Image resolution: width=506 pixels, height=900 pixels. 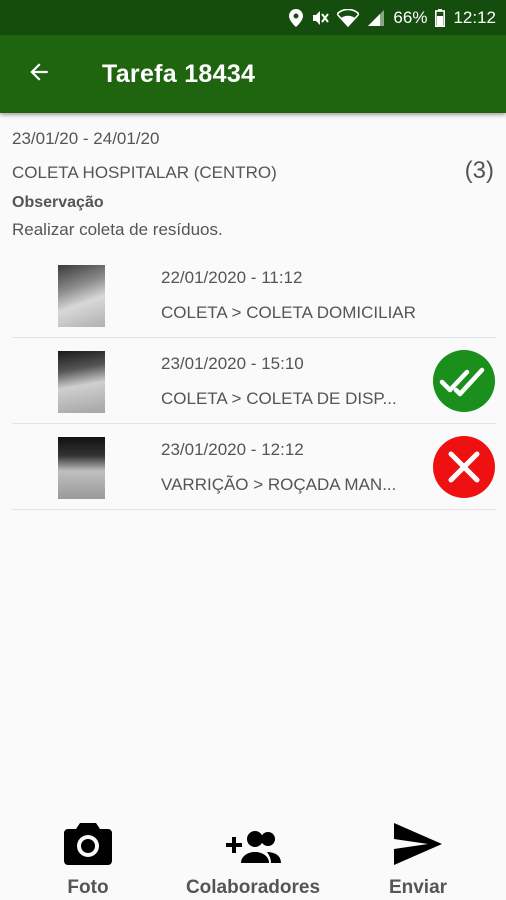 I want to click on observation-text: Realizar coleta de resíduos., so click(x=117, y=229).